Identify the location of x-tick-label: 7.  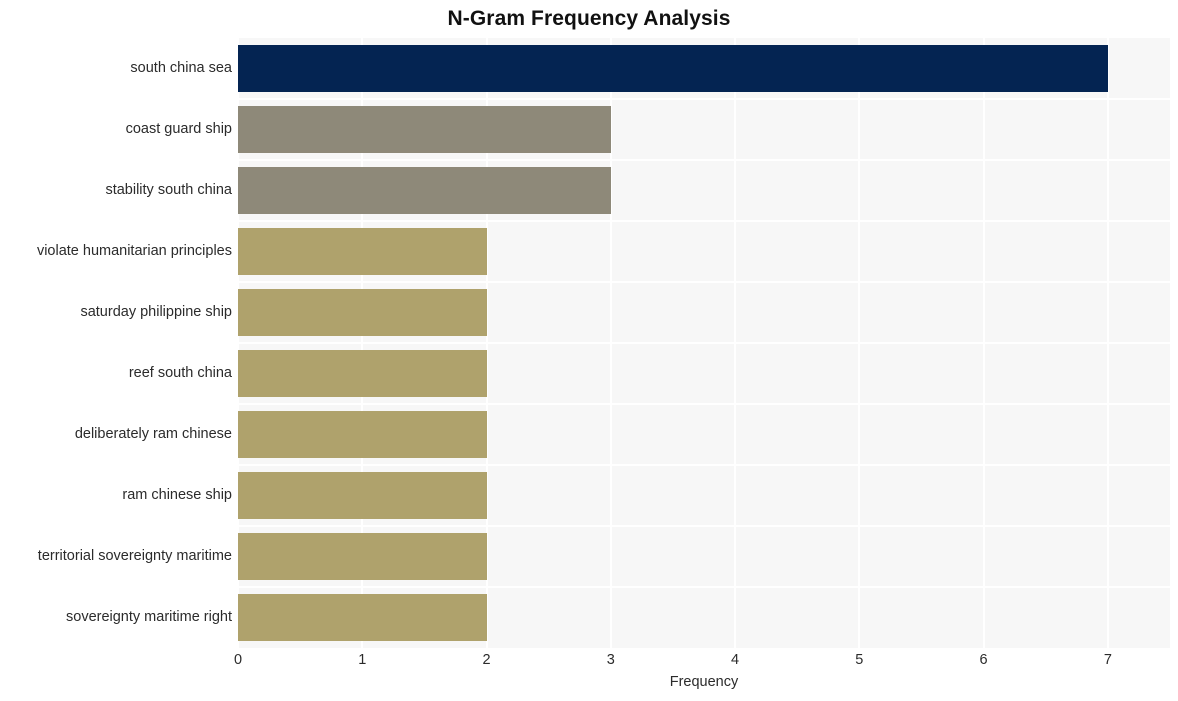
(1107, 660).